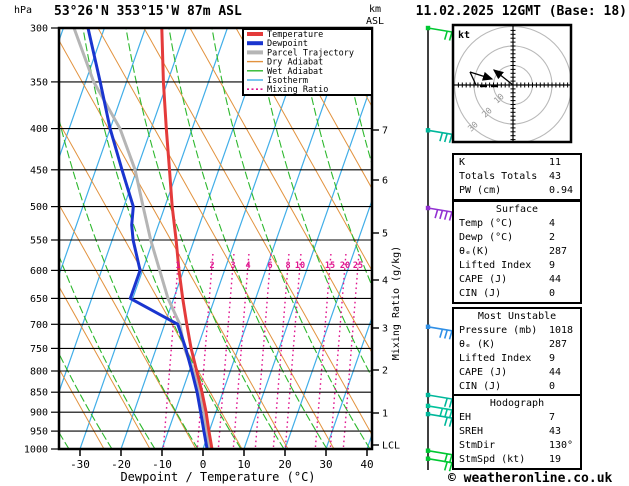 Image resolution: width=629 pixels, height=486 pixels. I want to click on mixing-ratio-value-label: 3, so click(232, 266).